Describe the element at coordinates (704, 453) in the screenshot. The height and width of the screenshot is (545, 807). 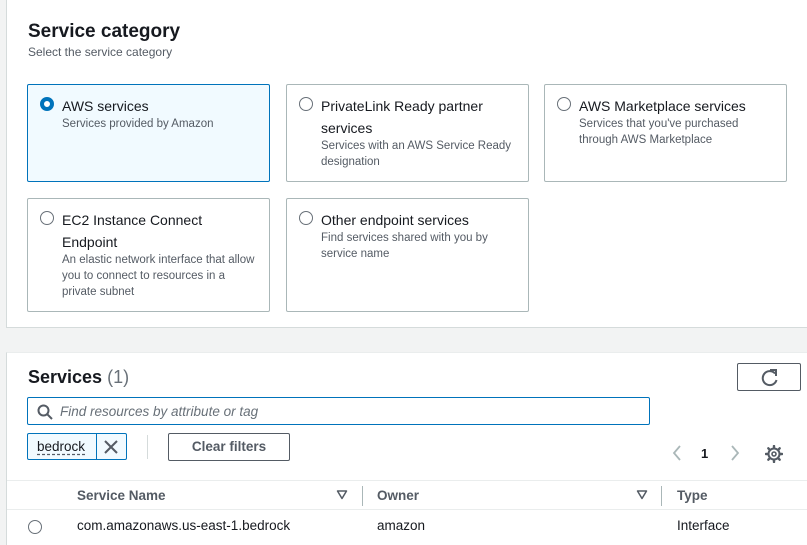
I see `page-number: 1` at that location.